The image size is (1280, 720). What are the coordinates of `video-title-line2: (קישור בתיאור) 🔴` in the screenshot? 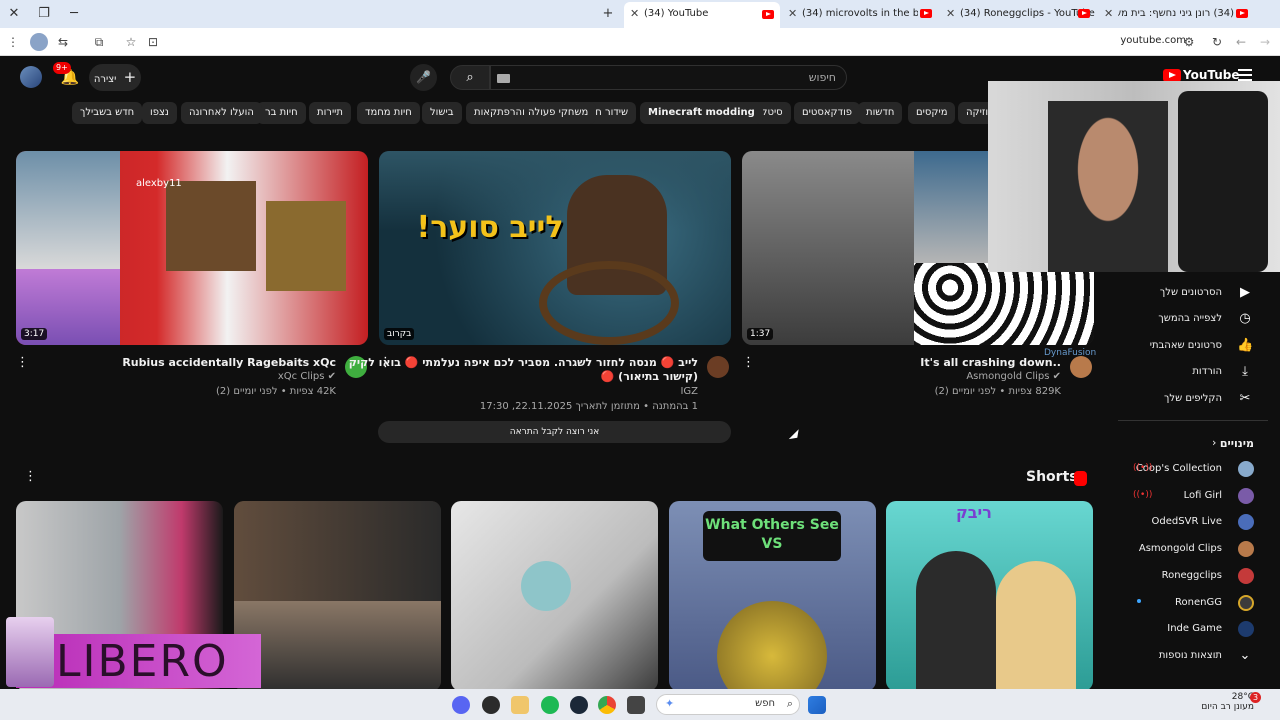 It's located at (649, 376).